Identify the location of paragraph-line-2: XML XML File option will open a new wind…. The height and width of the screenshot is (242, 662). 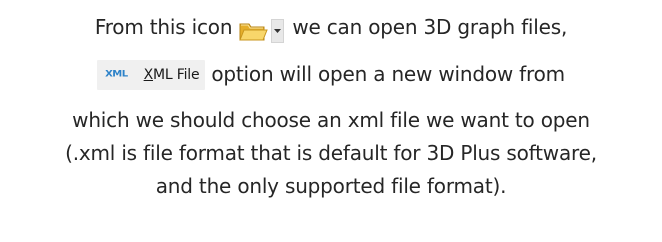
(331, 75).